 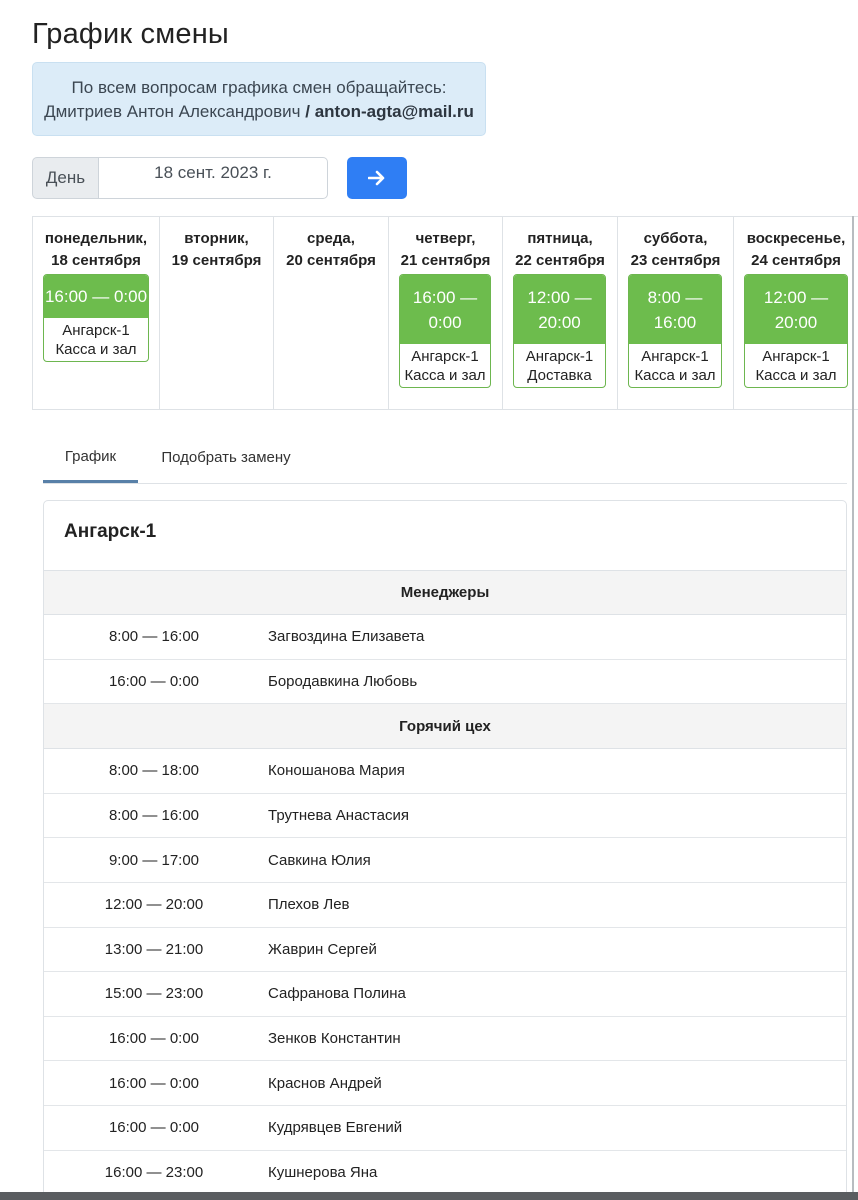 I want to click on location-title: Ангарск-1, so click(x=110, y=531).